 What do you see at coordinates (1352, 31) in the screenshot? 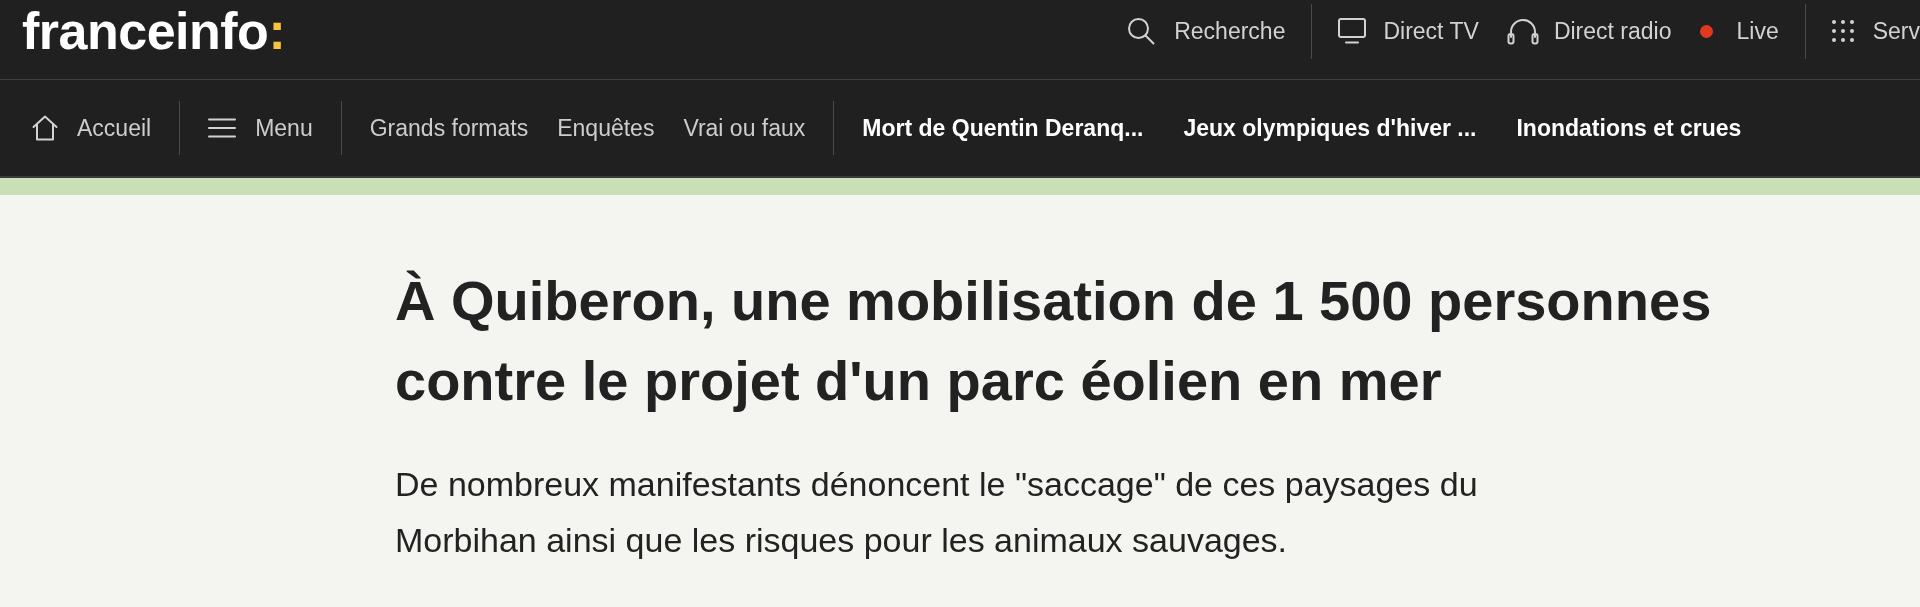
I see `monitor-icon` at bounding box center [1352, 31].